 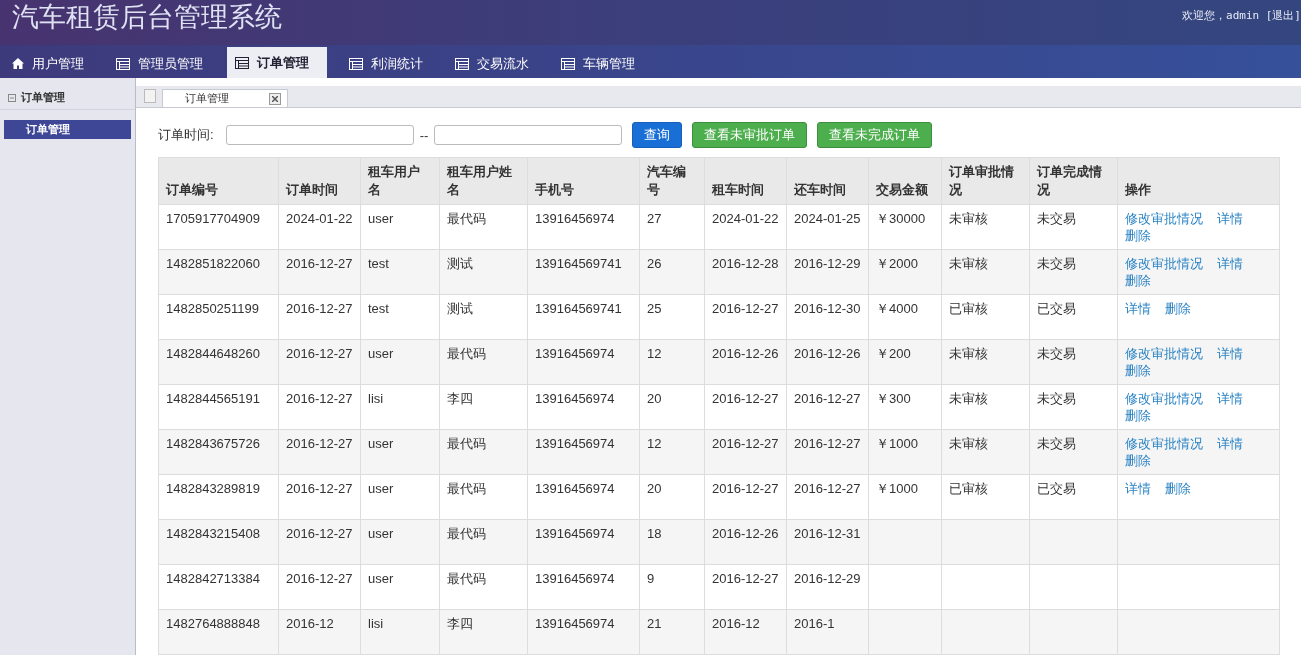 I want to click on table-cell: 2016-12-29, so click(x=827, y=272).